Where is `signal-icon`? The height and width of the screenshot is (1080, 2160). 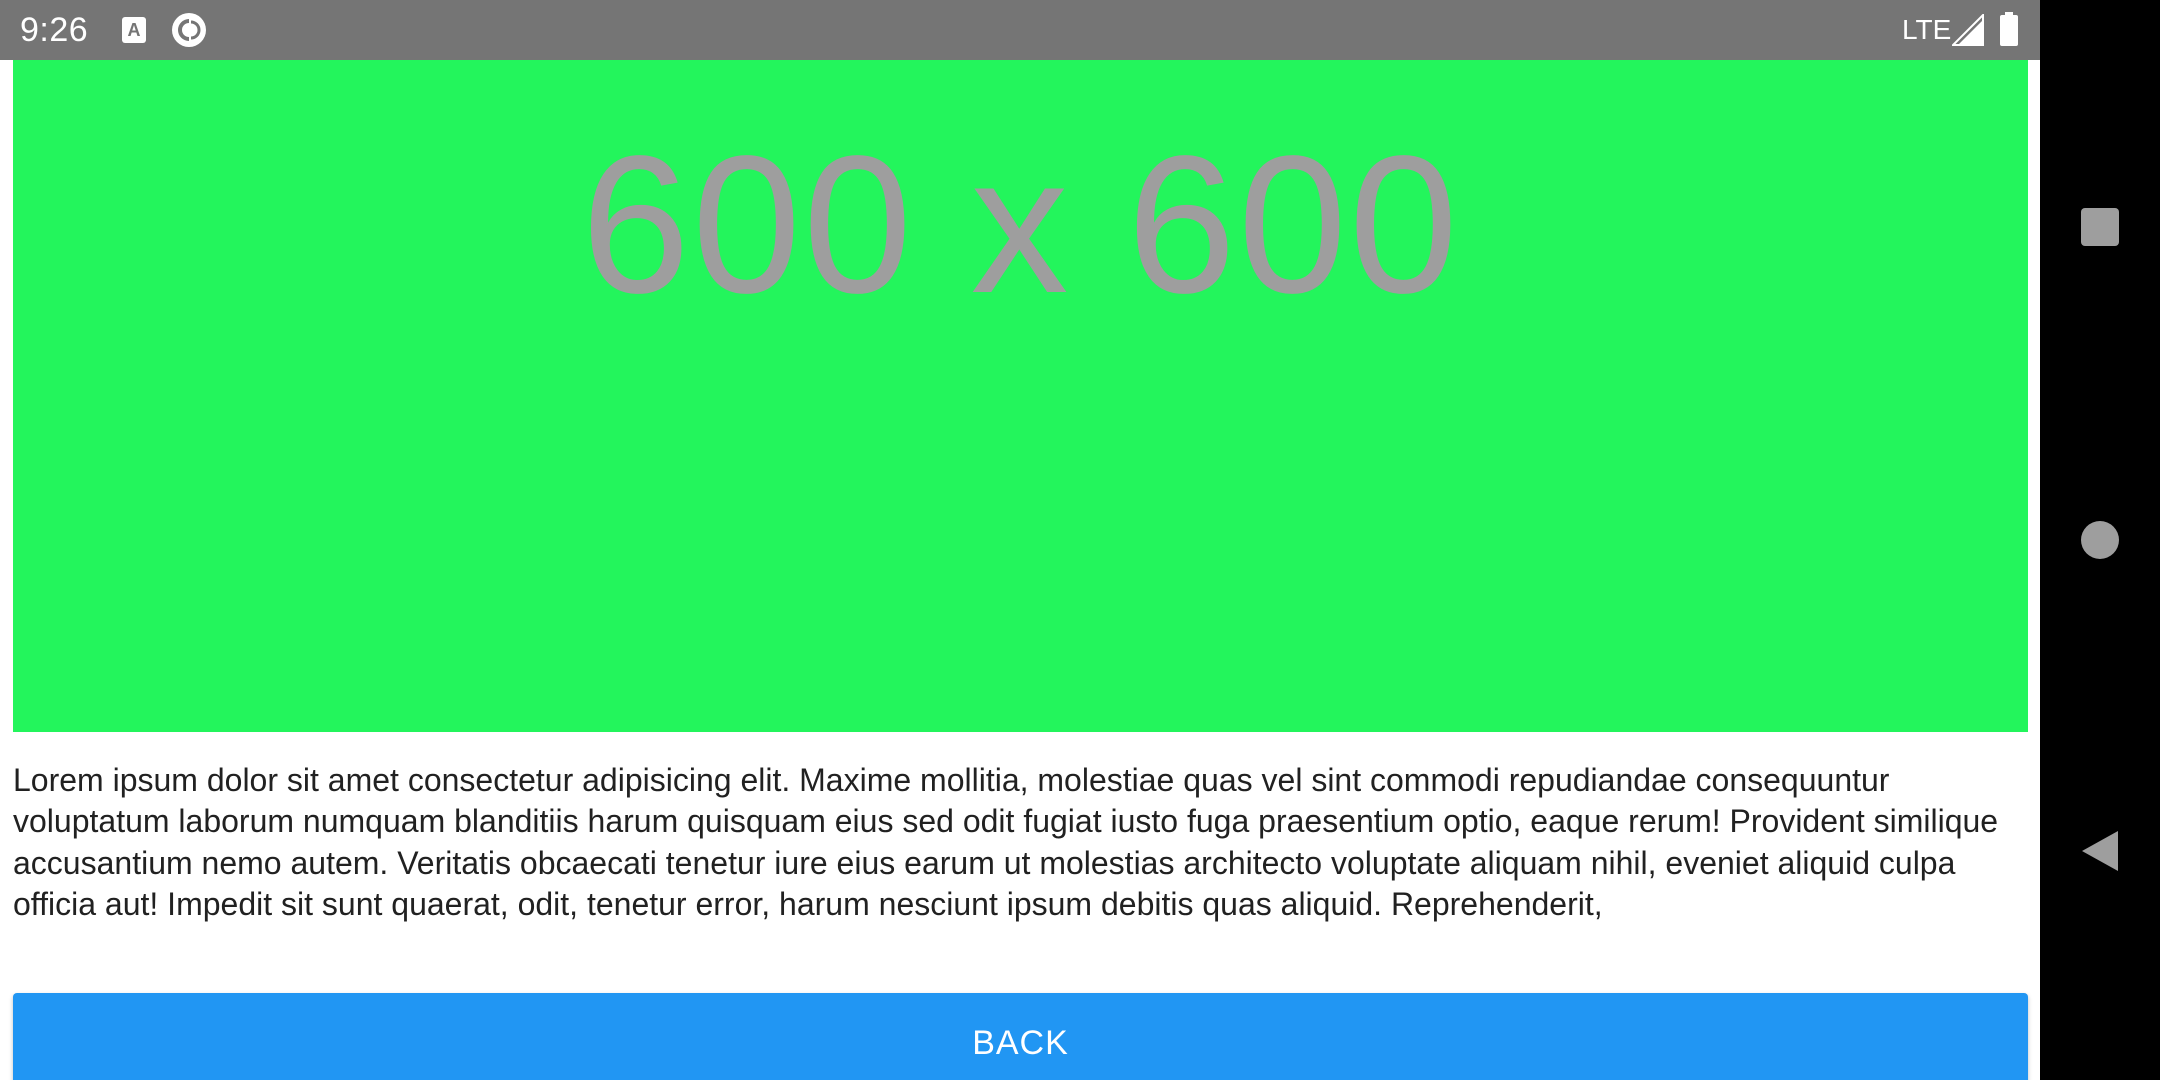 signal-icon is located at coordinates (1967, 29).